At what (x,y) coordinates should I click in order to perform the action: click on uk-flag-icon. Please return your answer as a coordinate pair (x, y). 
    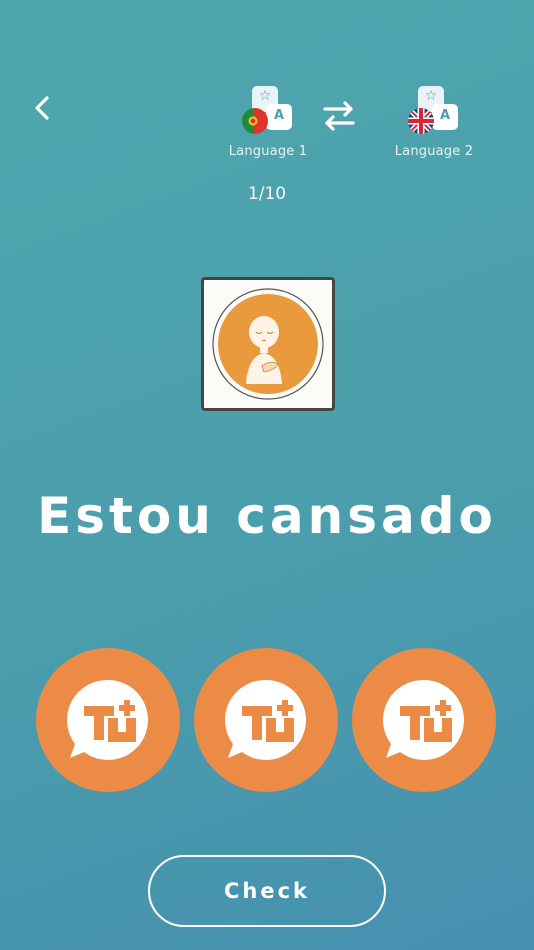
    Looking at the image, I should click on (421, 121).